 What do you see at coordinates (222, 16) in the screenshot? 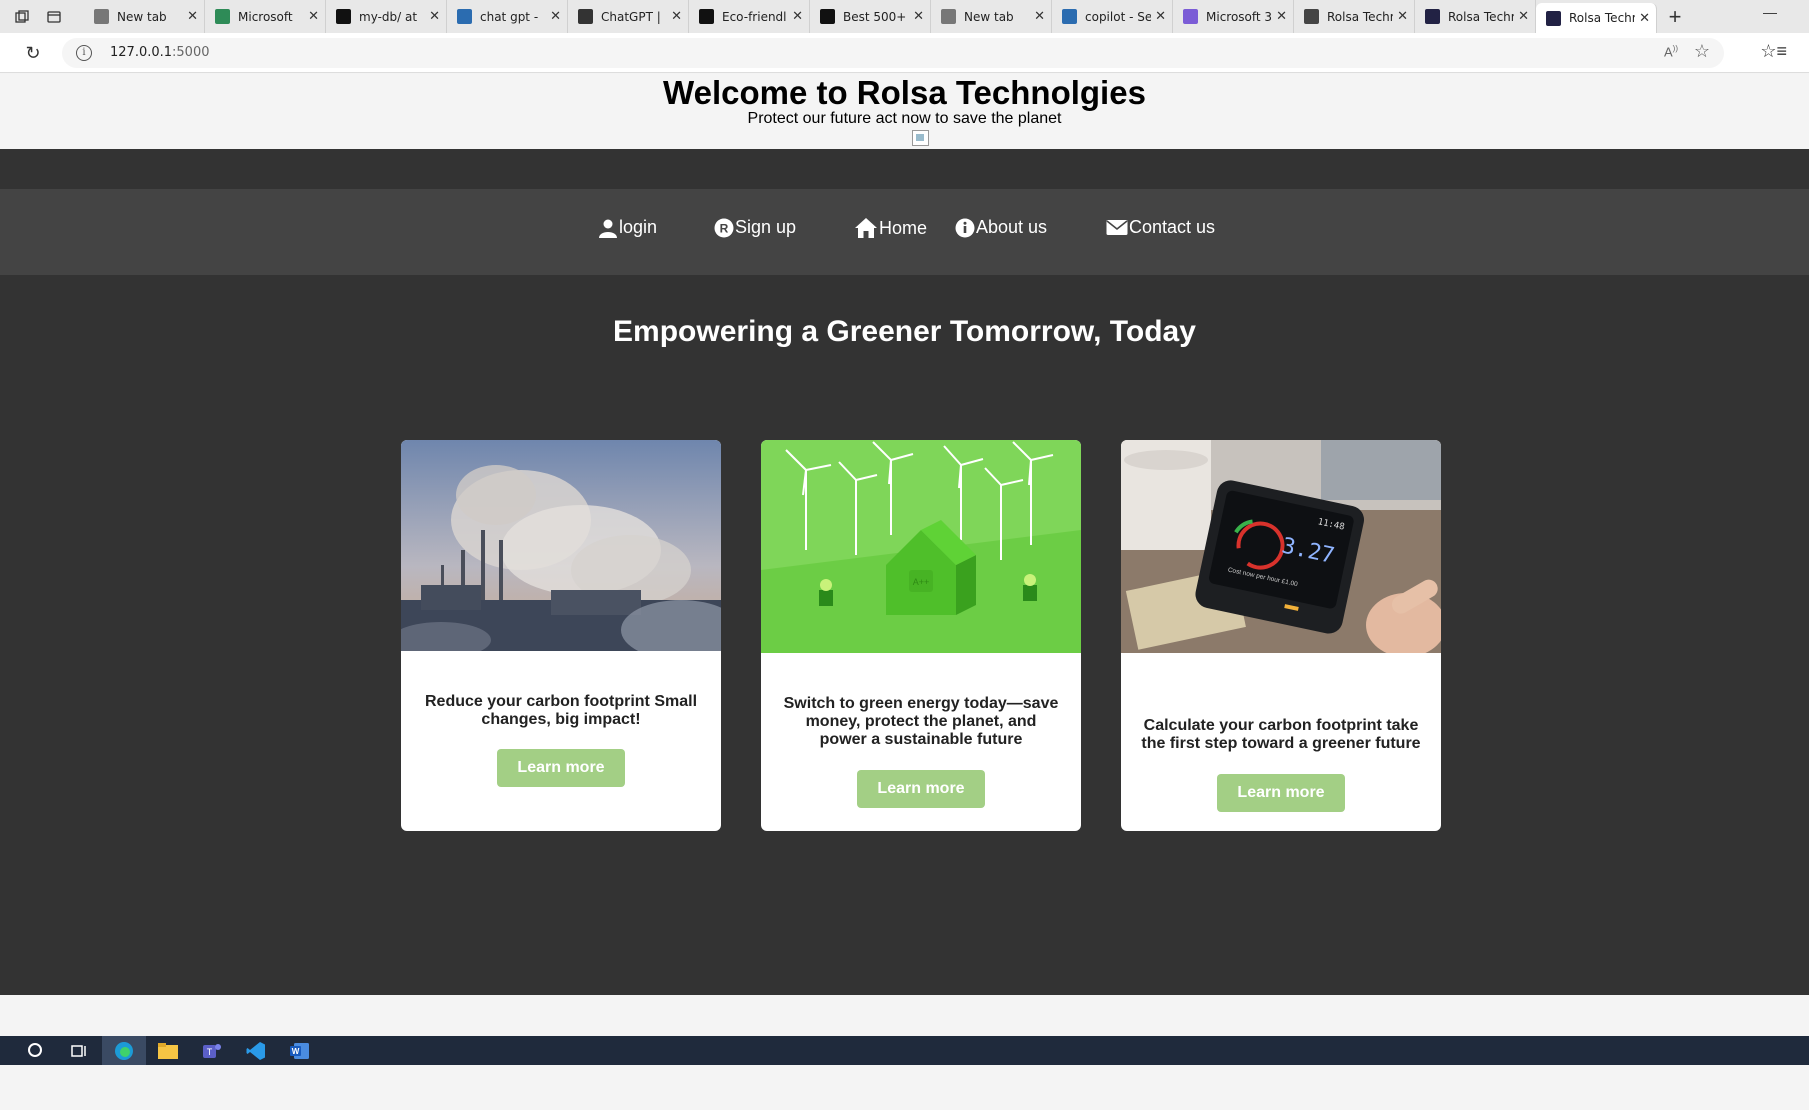
I see `microsoft-forms-icon` at bounding box center [222, 16].